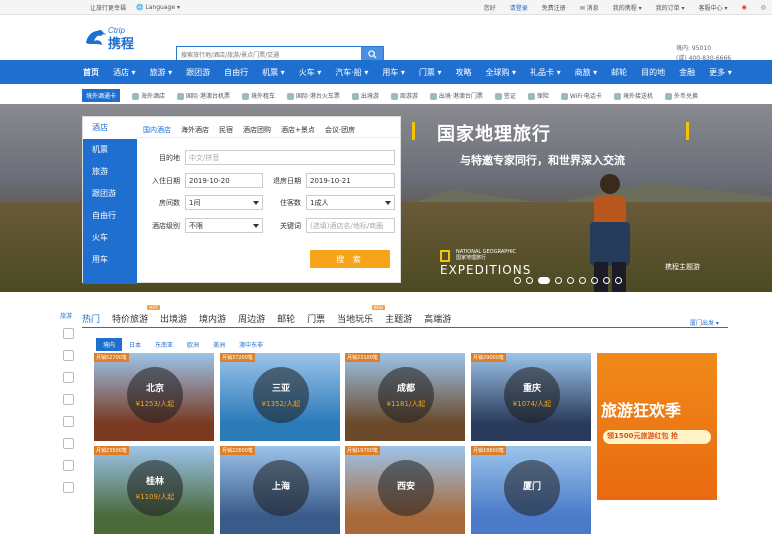  Describe the element at coordinates (286, 318) in the screenshot. I see `tour-tab: 邮轮` at that location.